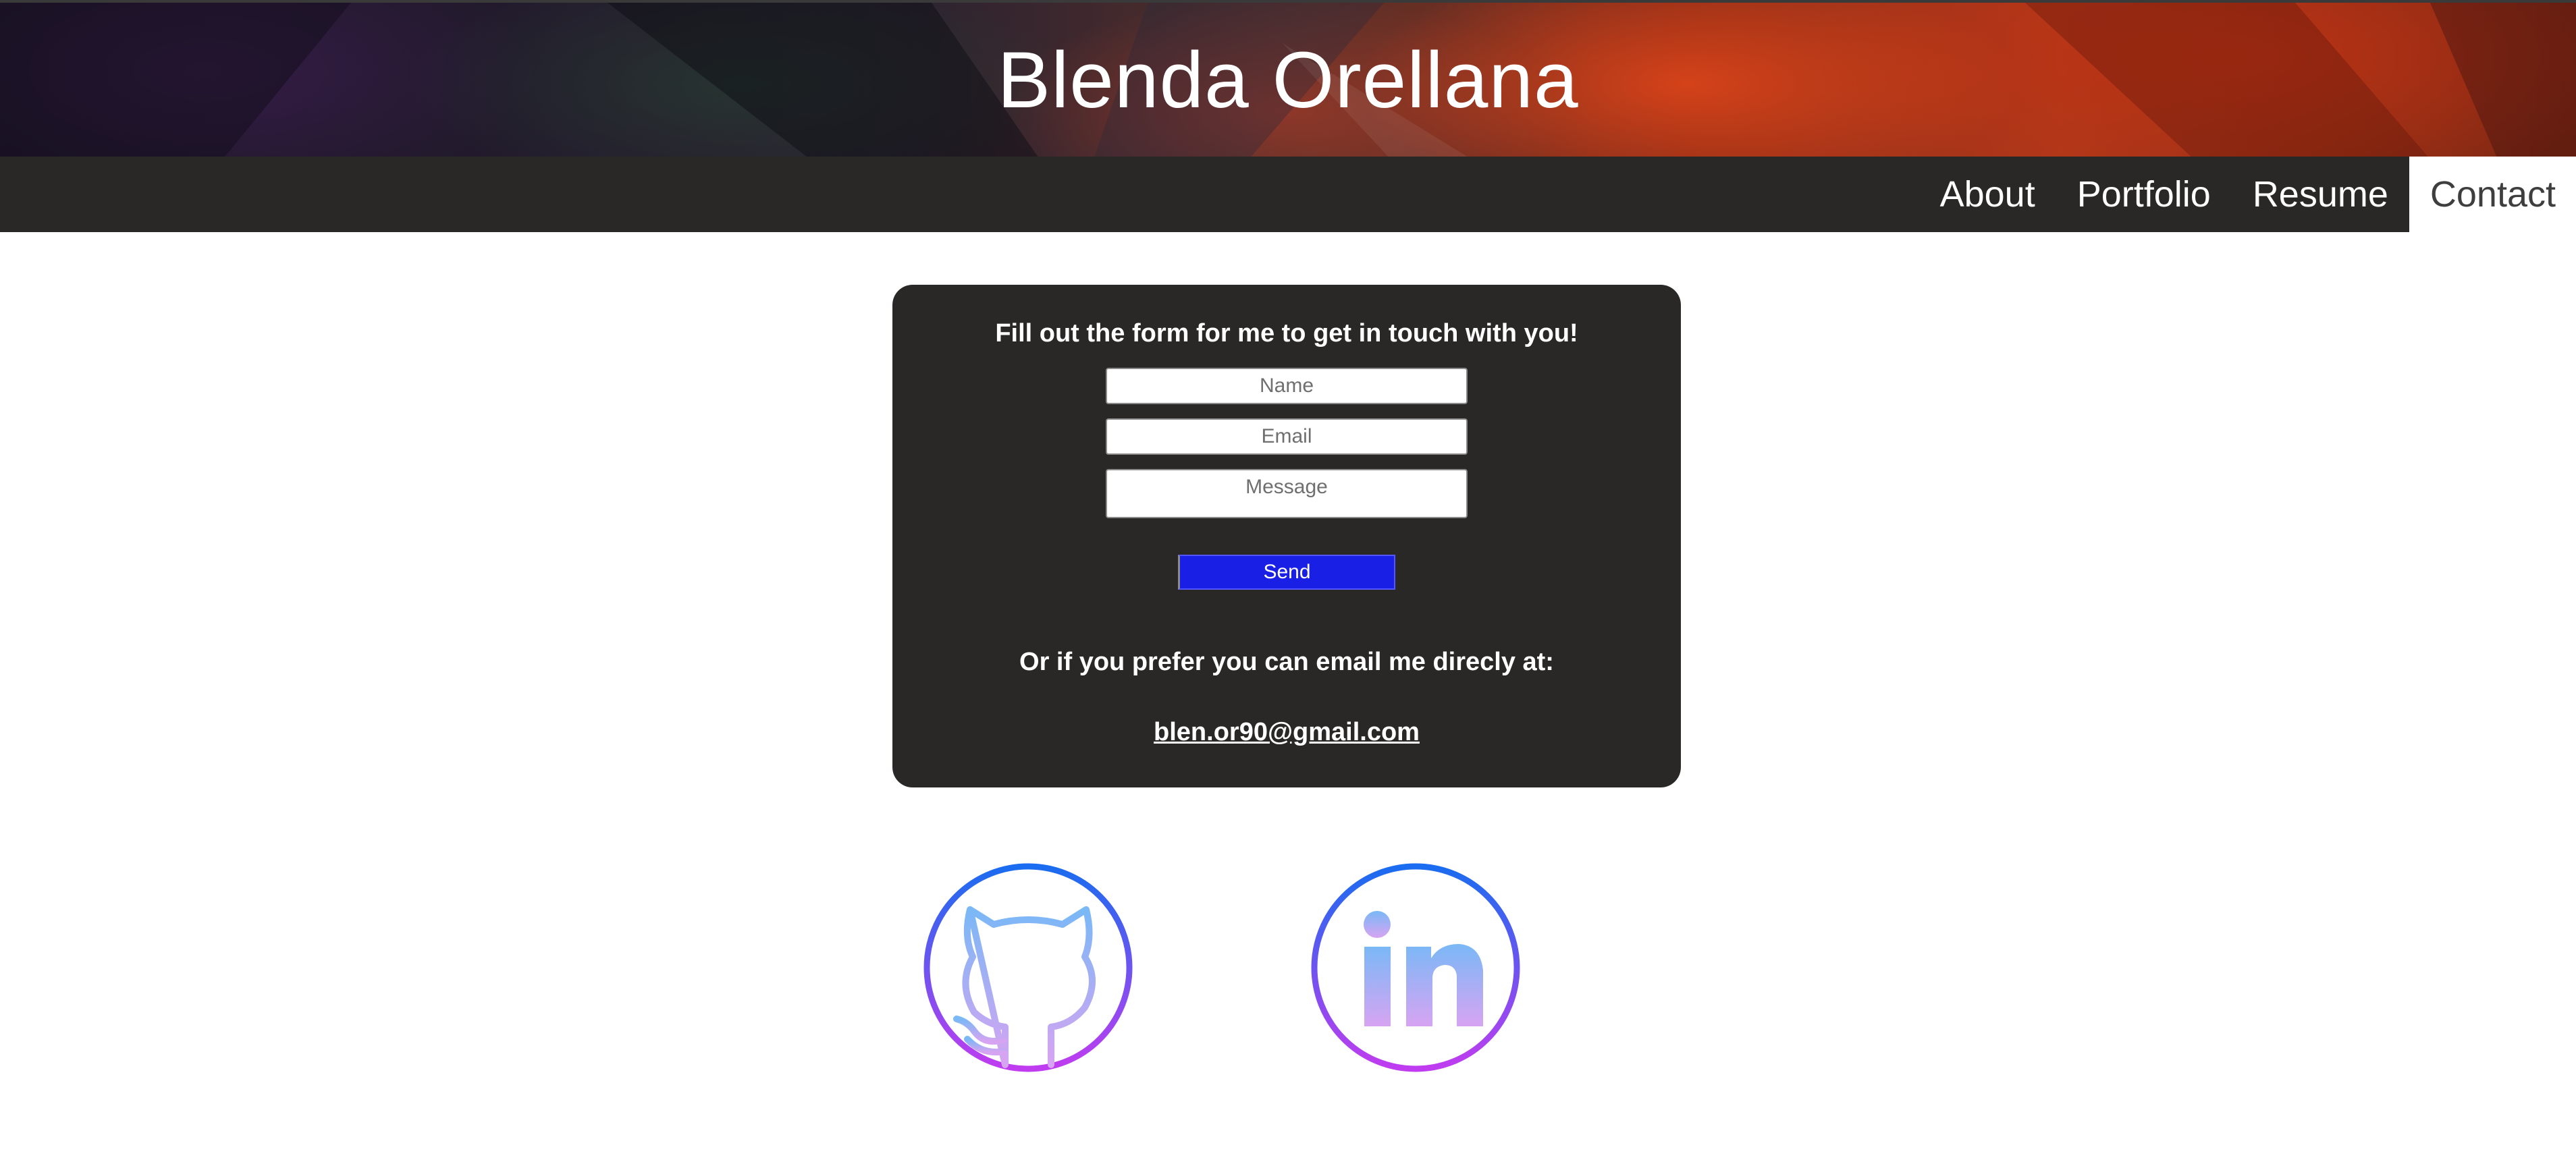  Describe the element at coordinates (1286, 732) in the screenshot. I see `email-link: blen.or90@gmail.com` at that location.